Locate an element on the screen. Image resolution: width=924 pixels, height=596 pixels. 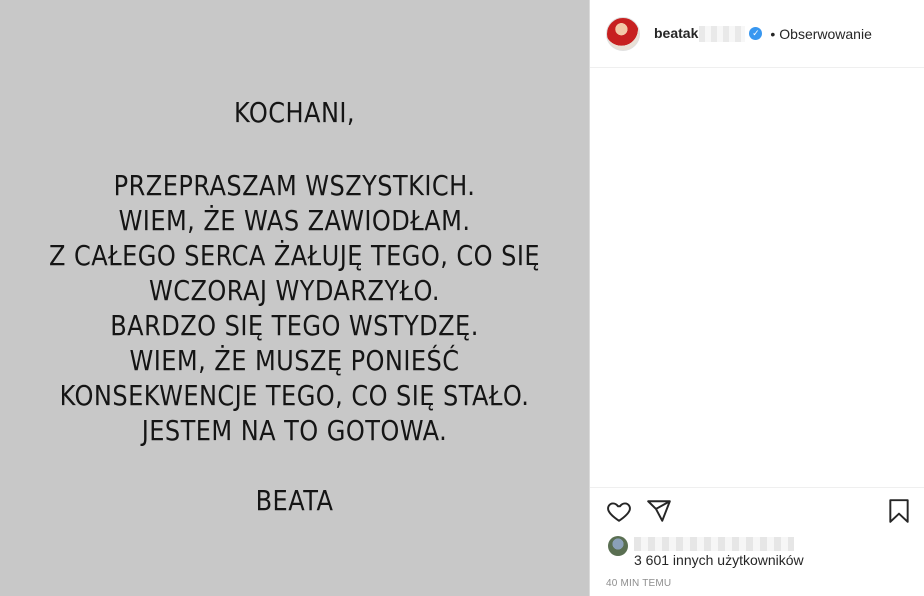
follow-status-button: Obserwowanie is located at coordinates (825, 34).